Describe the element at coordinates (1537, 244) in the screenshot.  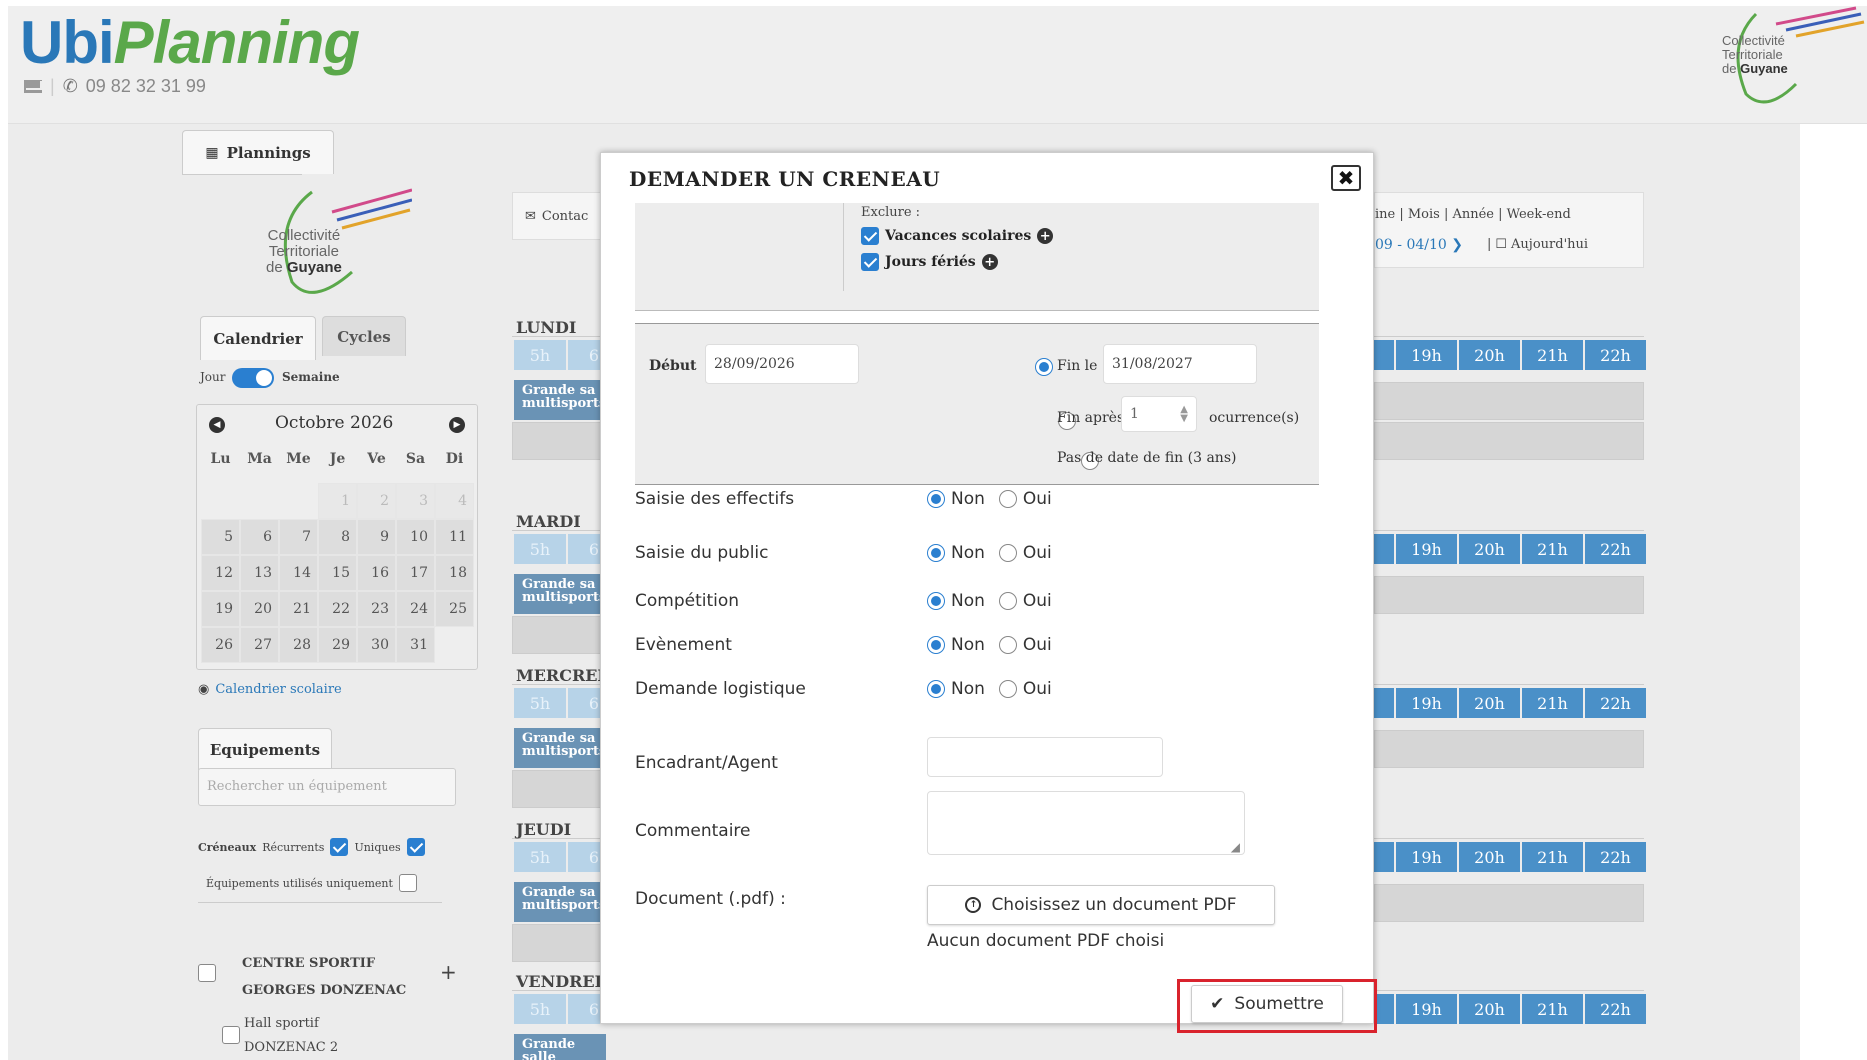
I see `today-link: | ☐ Aujourd'hui` at that location.